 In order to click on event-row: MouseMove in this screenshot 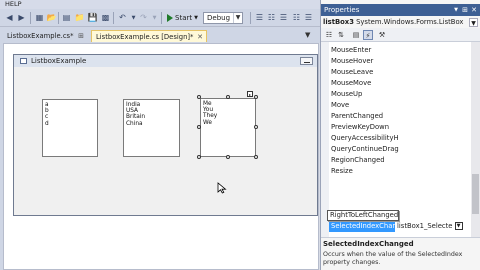, I will do `click(351, 83)`.